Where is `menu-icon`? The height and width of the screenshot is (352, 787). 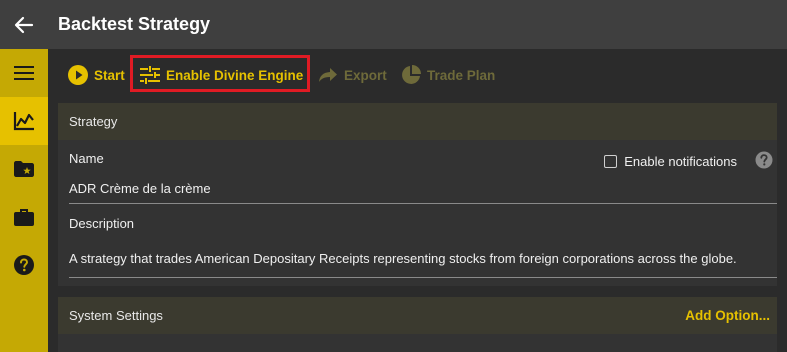
menu-icon is located at coordinates (24, 73).